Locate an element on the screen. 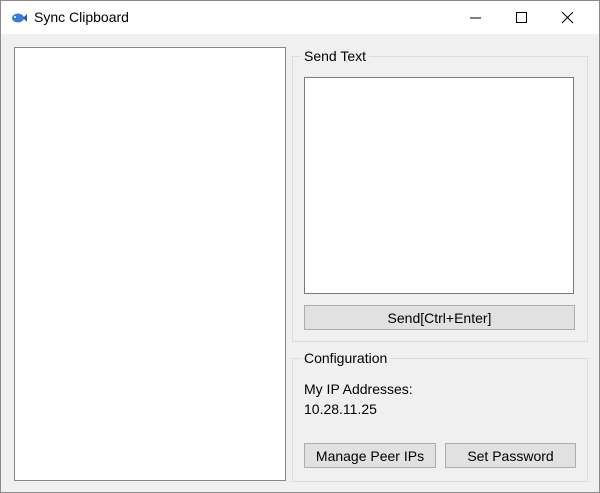 The width and height of the screenshot is (600, 493). minimize-button is located at coordinates (476, 17).